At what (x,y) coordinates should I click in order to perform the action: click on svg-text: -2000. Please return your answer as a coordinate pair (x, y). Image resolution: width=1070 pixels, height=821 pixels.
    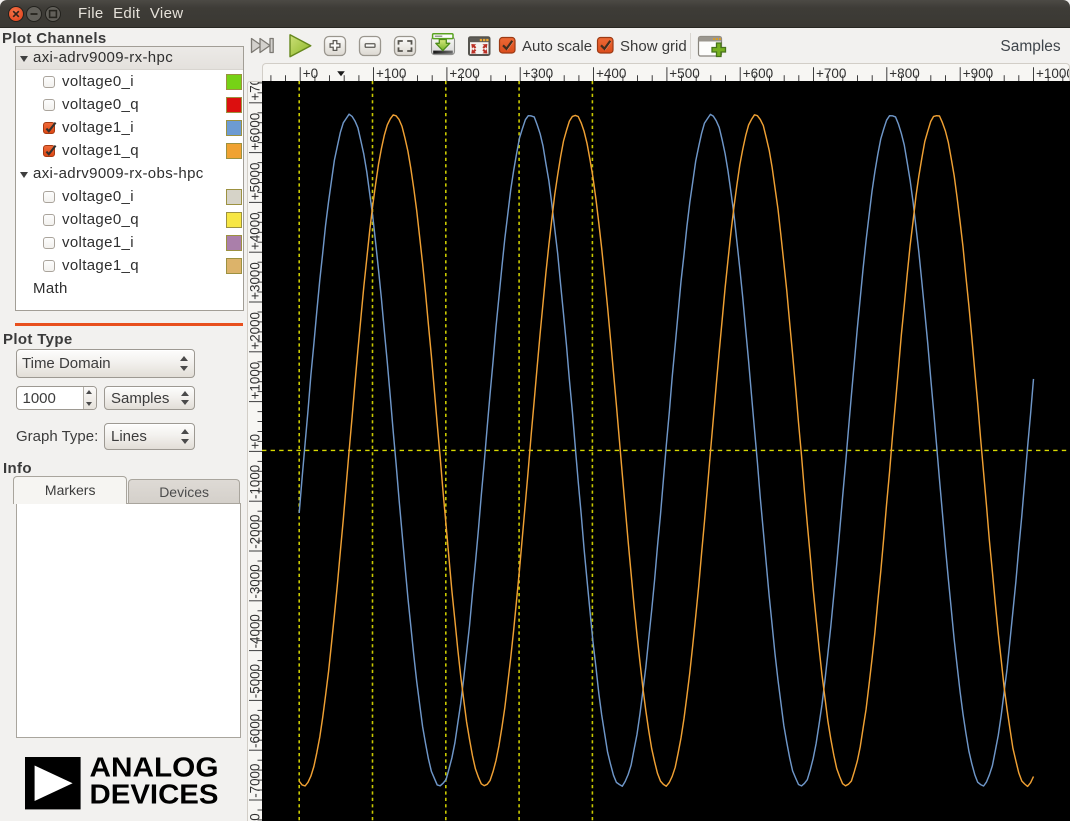
    Looking at the image, I should click on (255, 532).